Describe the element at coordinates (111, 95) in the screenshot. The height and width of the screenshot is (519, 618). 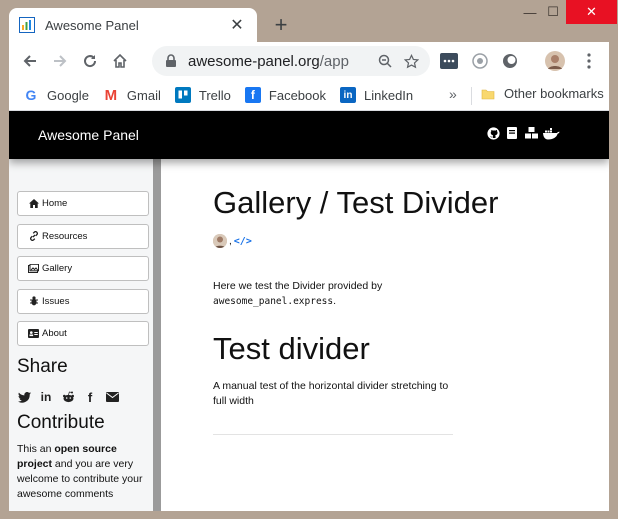
I see `gmail-icon: M` at that location.